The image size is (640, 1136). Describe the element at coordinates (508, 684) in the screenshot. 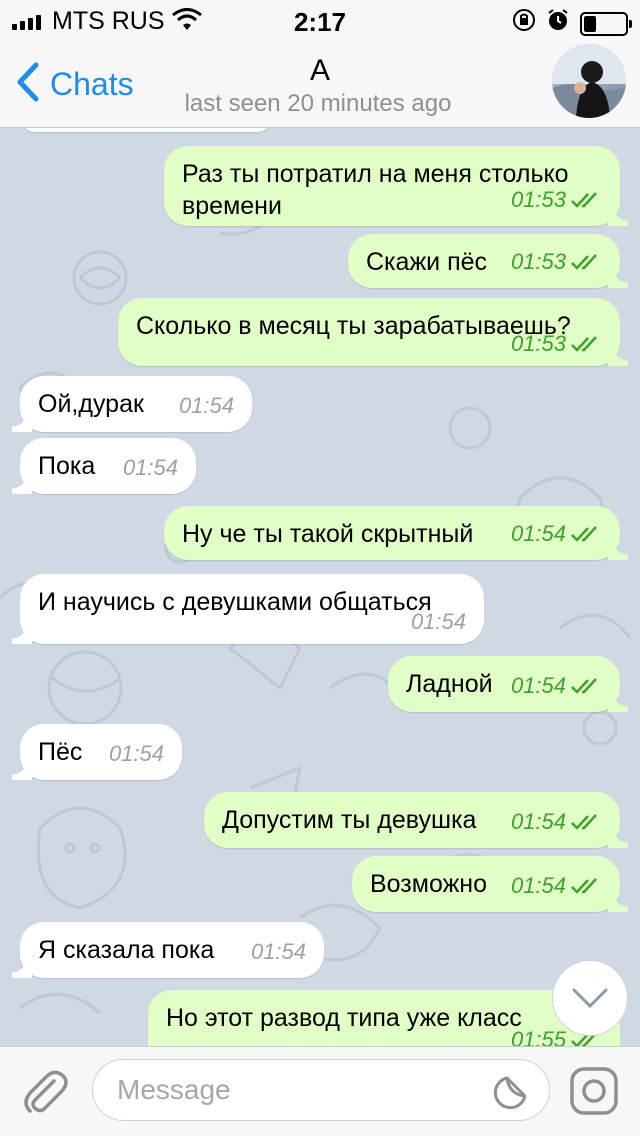

I see `message-bubble-outgoing: Ладной 01:54` at that location.